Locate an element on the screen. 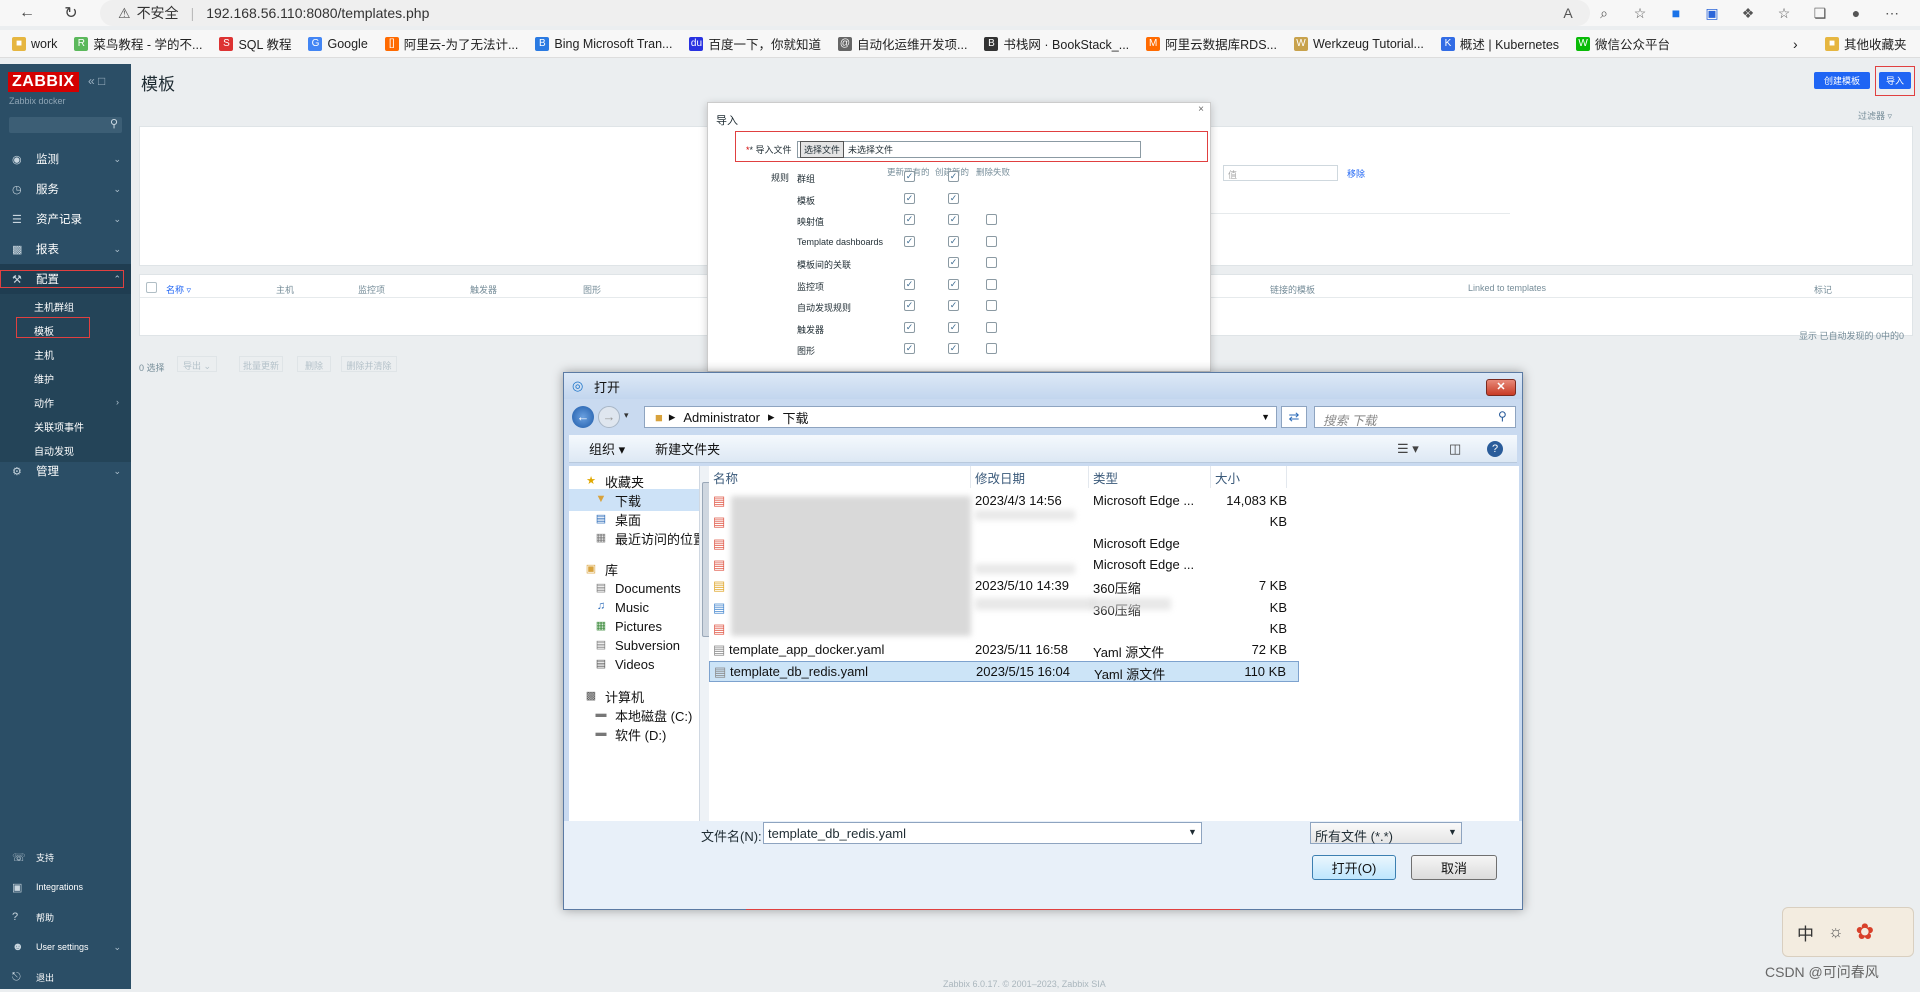  tree-recent: ▦ 最近访问的位置 is located at coordinates (646, 538).